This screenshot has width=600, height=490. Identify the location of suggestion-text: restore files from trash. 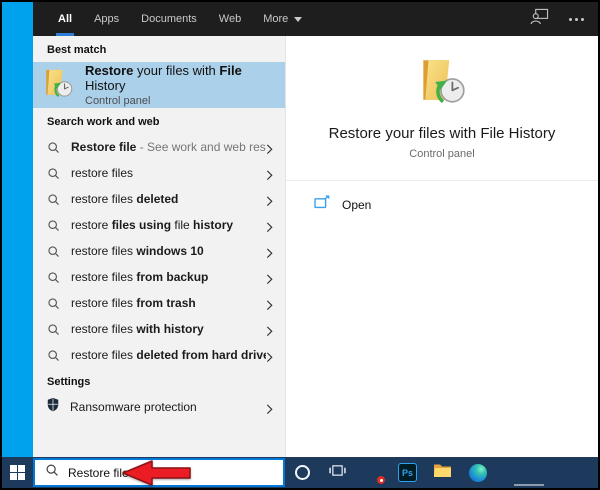
(133, 303).